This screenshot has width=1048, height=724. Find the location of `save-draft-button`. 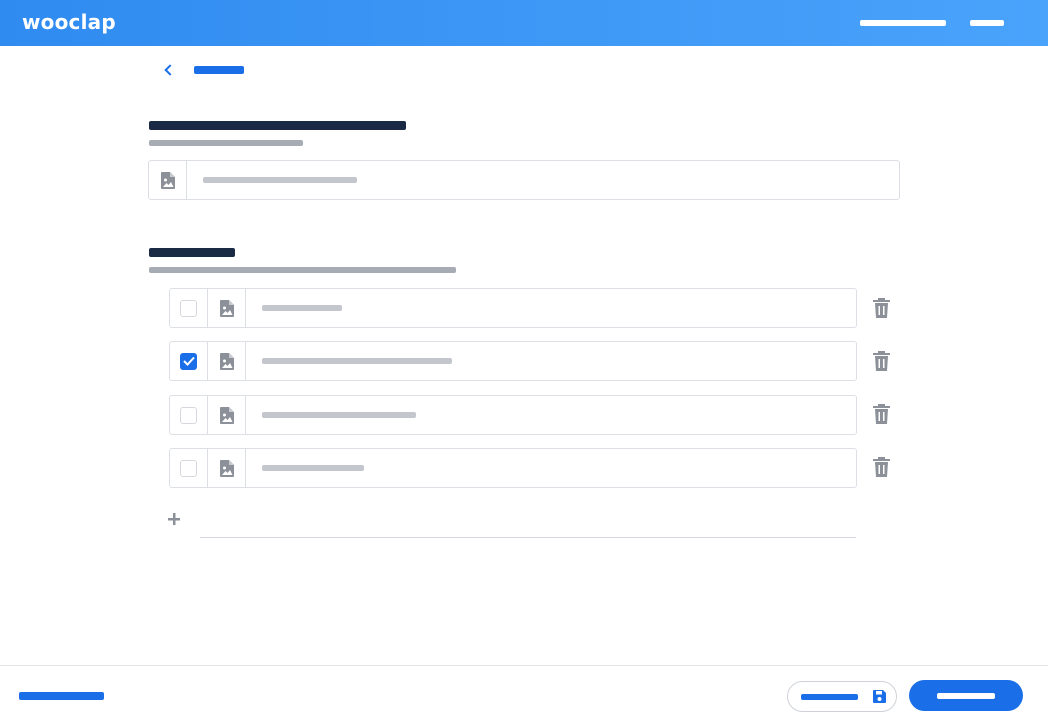

save-draft-button is located at coordinates (842, 696).